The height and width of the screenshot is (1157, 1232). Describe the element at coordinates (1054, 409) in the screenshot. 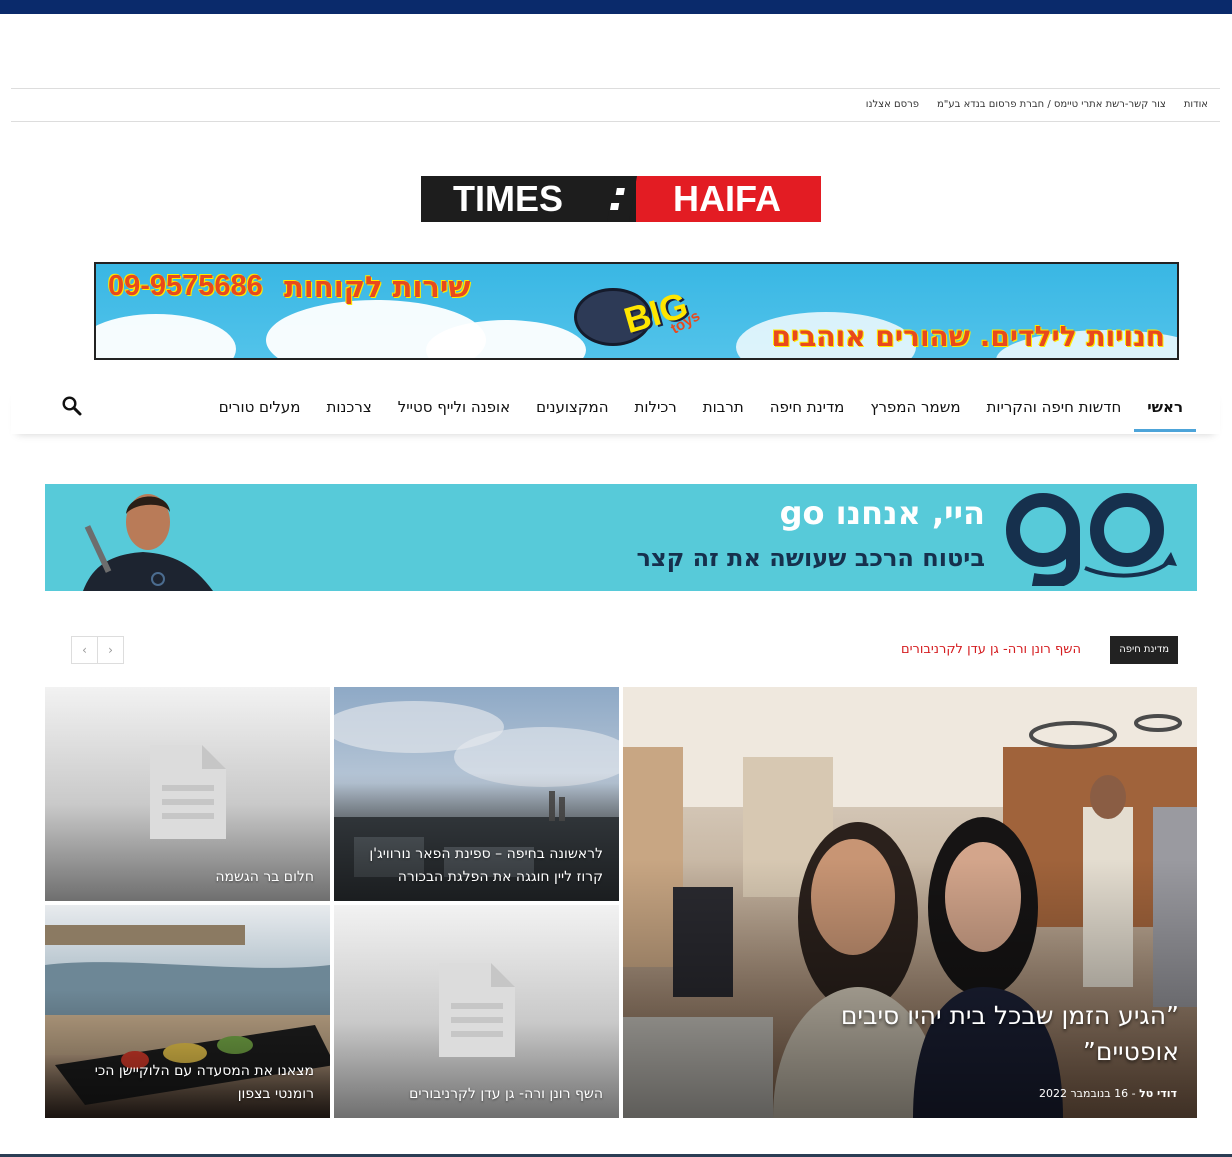

I see `nav-item-haifa-news: חדשות חיפה והקריות` at that location.